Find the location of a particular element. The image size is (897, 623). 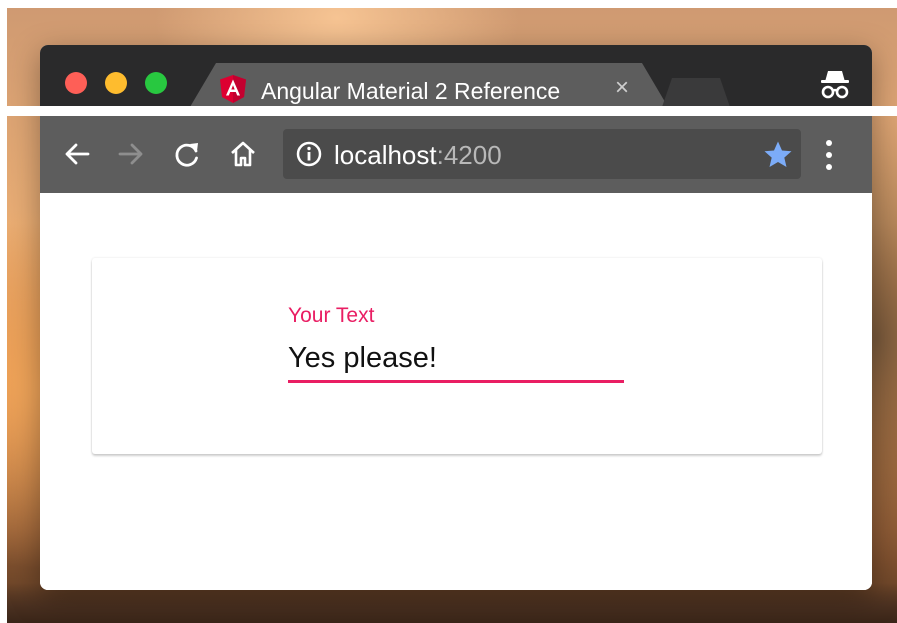

minimize-window-button is located at coordinates (116, 83).